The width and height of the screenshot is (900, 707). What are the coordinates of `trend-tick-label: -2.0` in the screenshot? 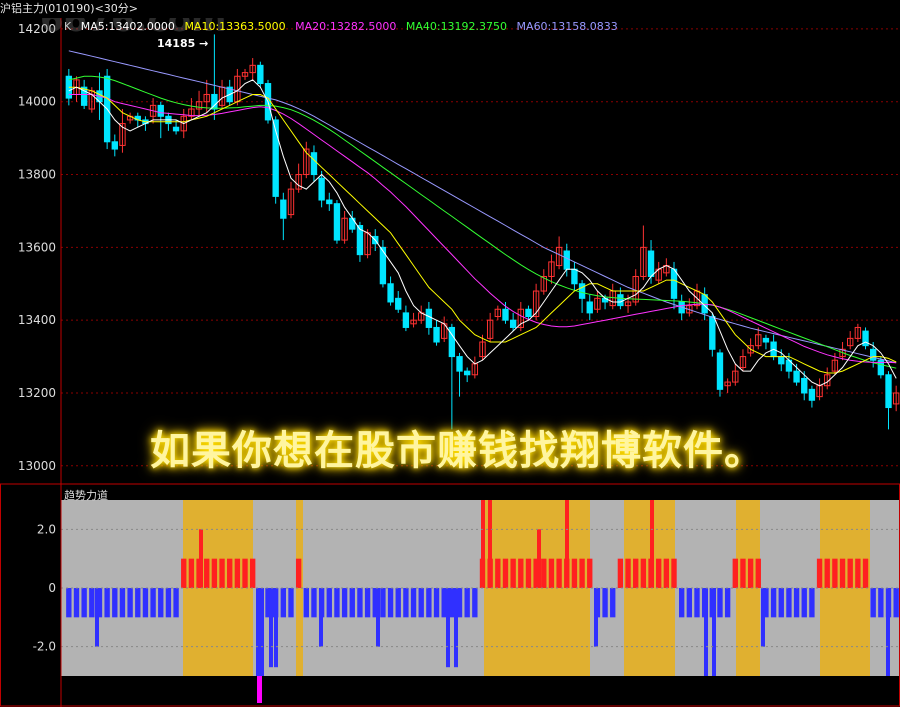 It's located at (44, 647).